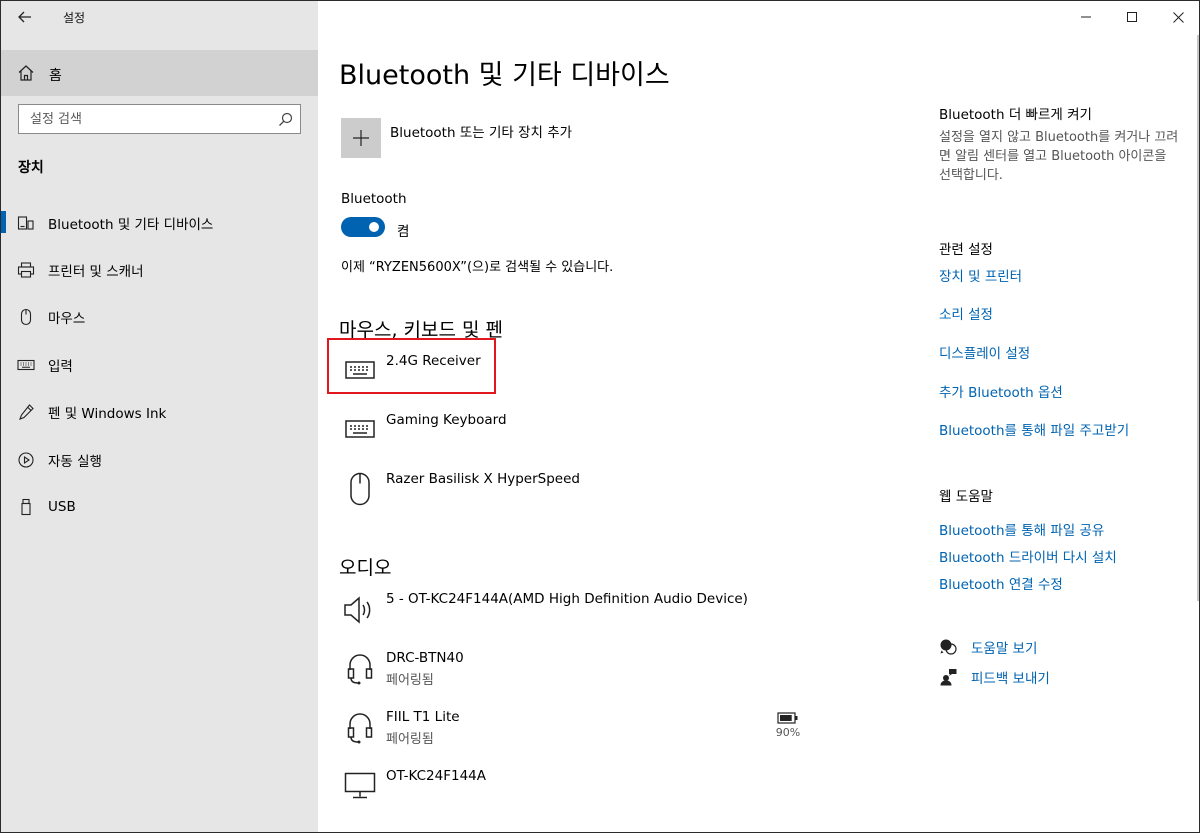 The height and width of the screenshot is (833, 1200). What do you see at coordinates (147, 119) in the screenshot?
I see `search-input` at bounding box center [147, 119].